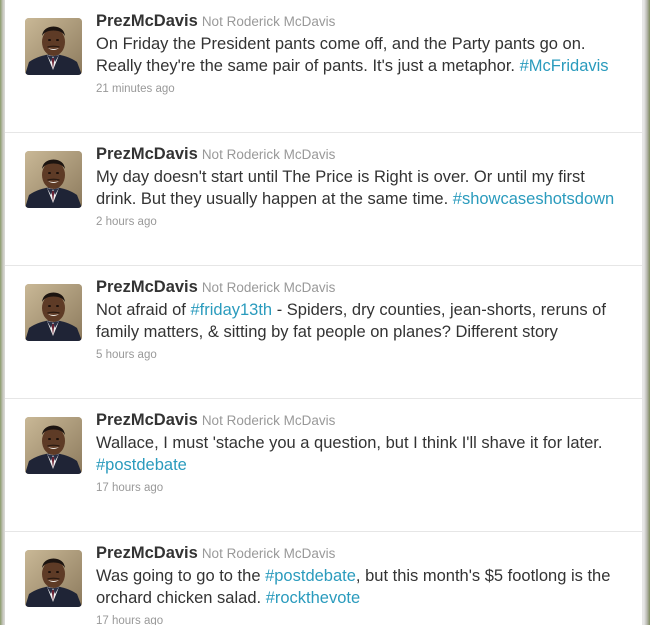 Image resolution: width=650 pixels, height=625 pixels. Describe the element at coordinates (359, 89) in the screenshot. I see `timestamp-link: 21 minutes ago` at that location.